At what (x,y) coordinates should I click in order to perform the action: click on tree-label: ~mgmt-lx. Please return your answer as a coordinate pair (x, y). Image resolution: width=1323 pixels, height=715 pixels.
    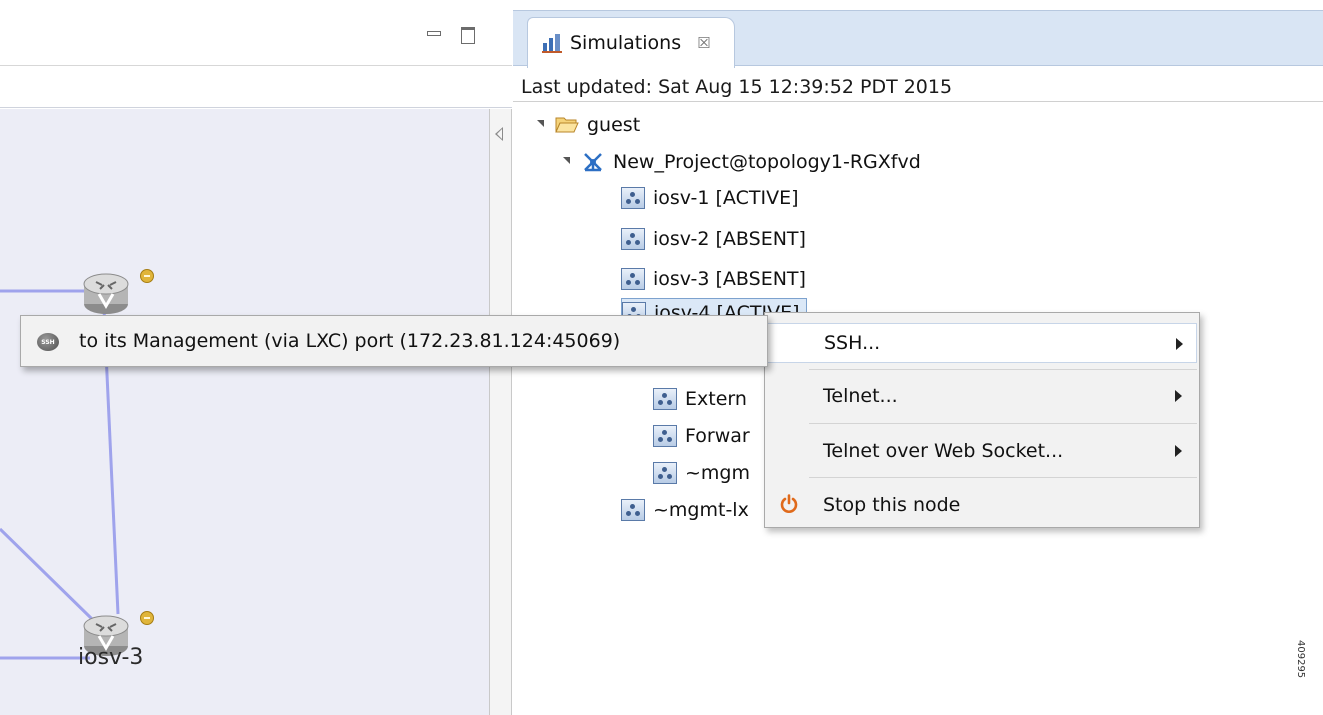
    Looking at the image, I should click on (701, 510).